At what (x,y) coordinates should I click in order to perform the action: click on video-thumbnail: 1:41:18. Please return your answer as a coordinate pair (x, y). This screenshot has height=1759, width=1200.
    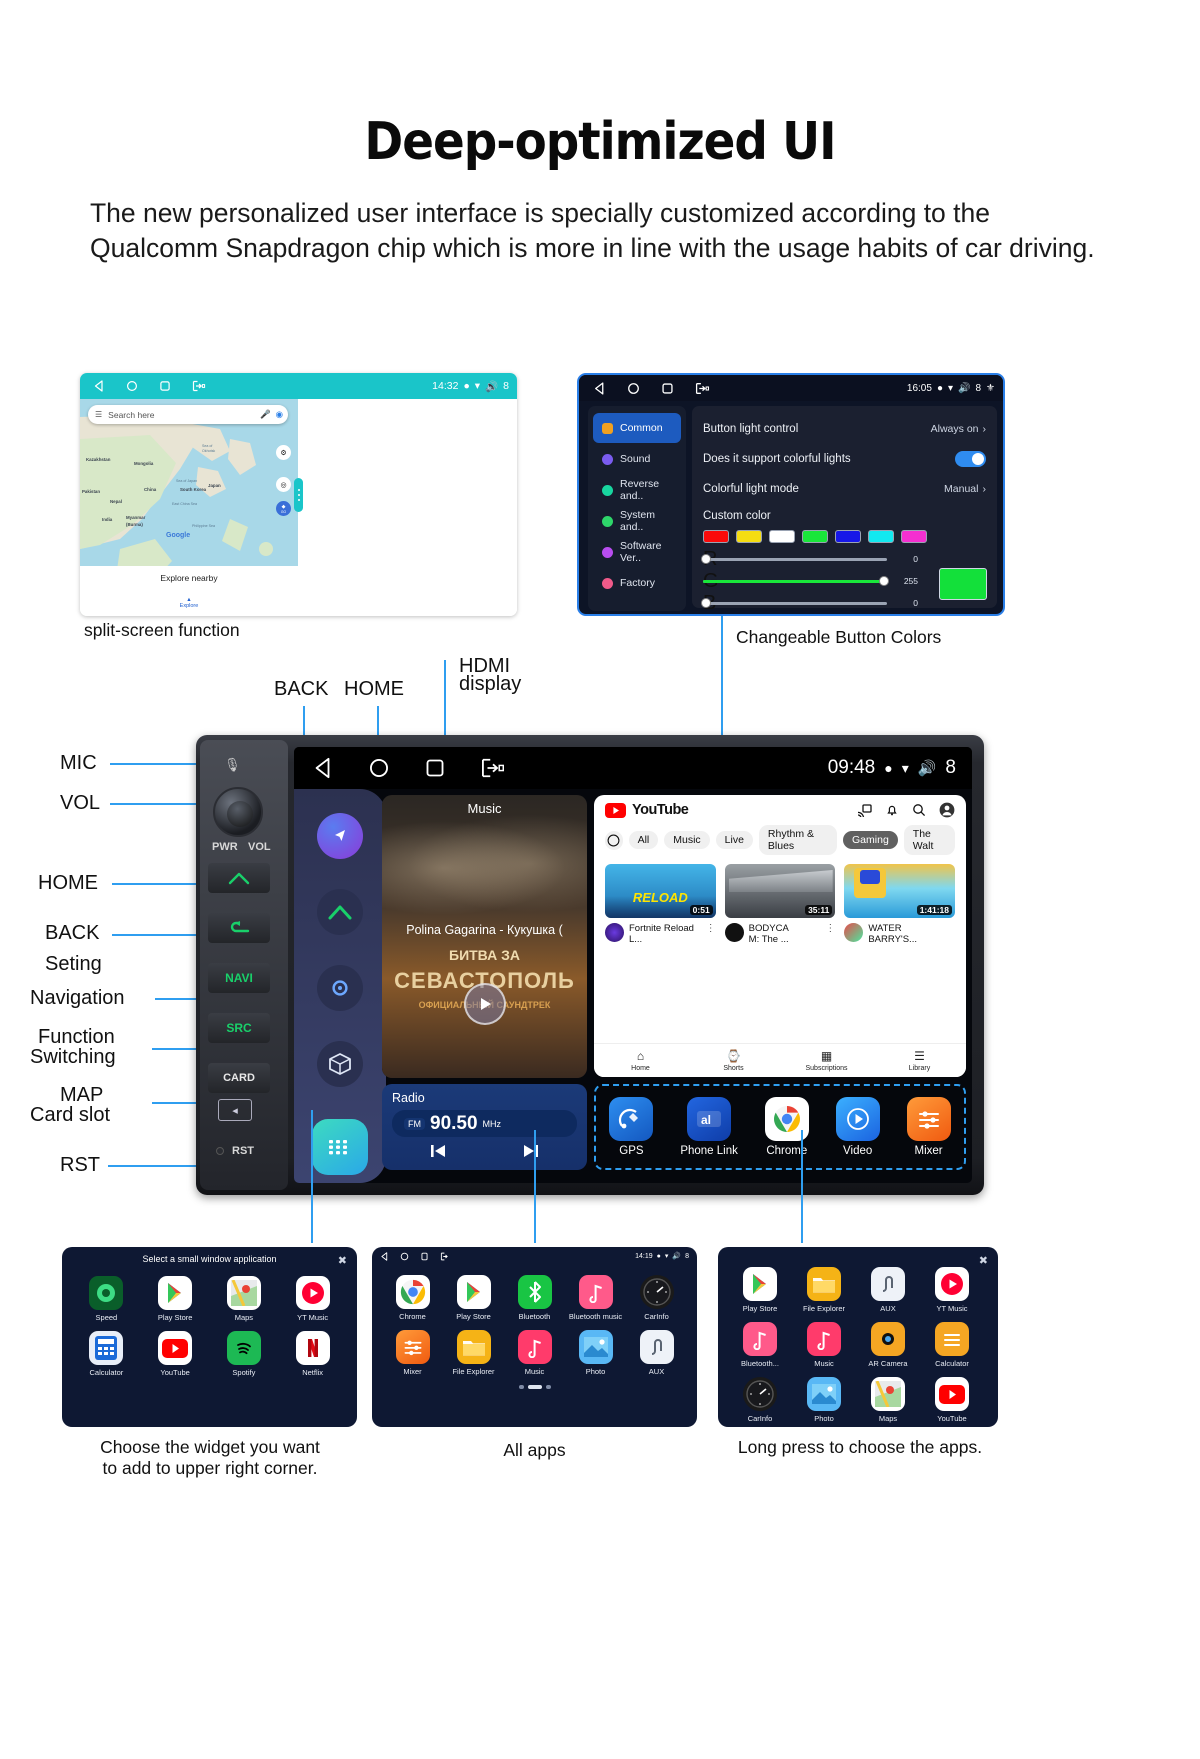
    Looking at the image, I should click on (900, 891).